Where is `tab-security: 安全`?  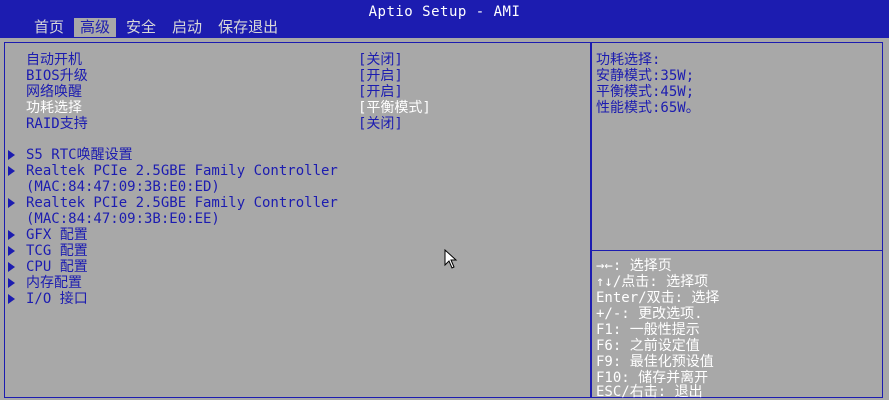
tab-security: 安全 is located at coordinates (141, 27).